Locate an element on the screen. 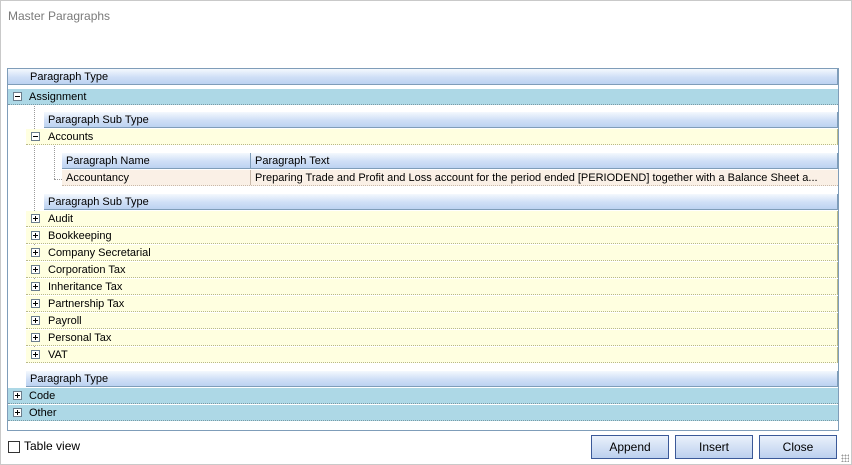 The image size is (852, 465). subtype-row-audit: Audit is located at coordinates (432, 219).